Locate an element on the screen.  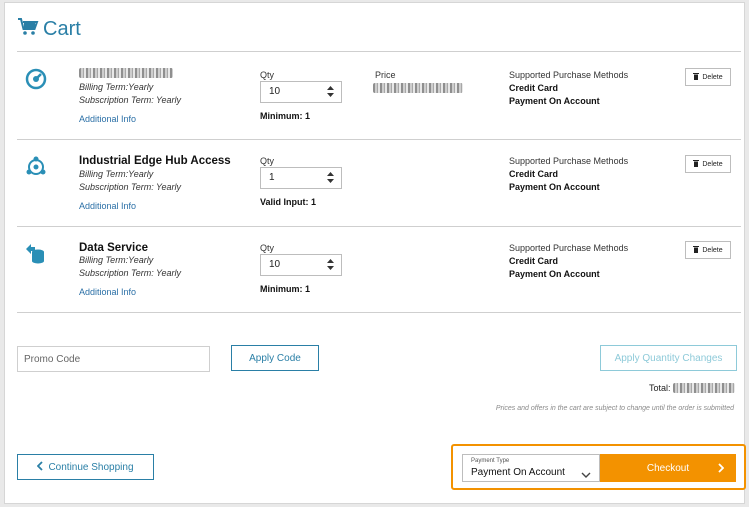
price-redacted is located at coordinates (418, 88).